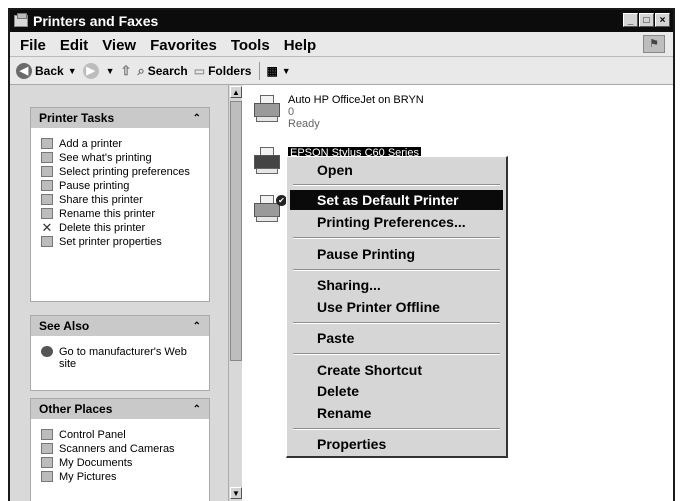 Image resolution: width=683 pixels, height=501 pixels. Describe the element at coordinates (300, 45) in the screenshot. I see `menu-help: Help` at that location.